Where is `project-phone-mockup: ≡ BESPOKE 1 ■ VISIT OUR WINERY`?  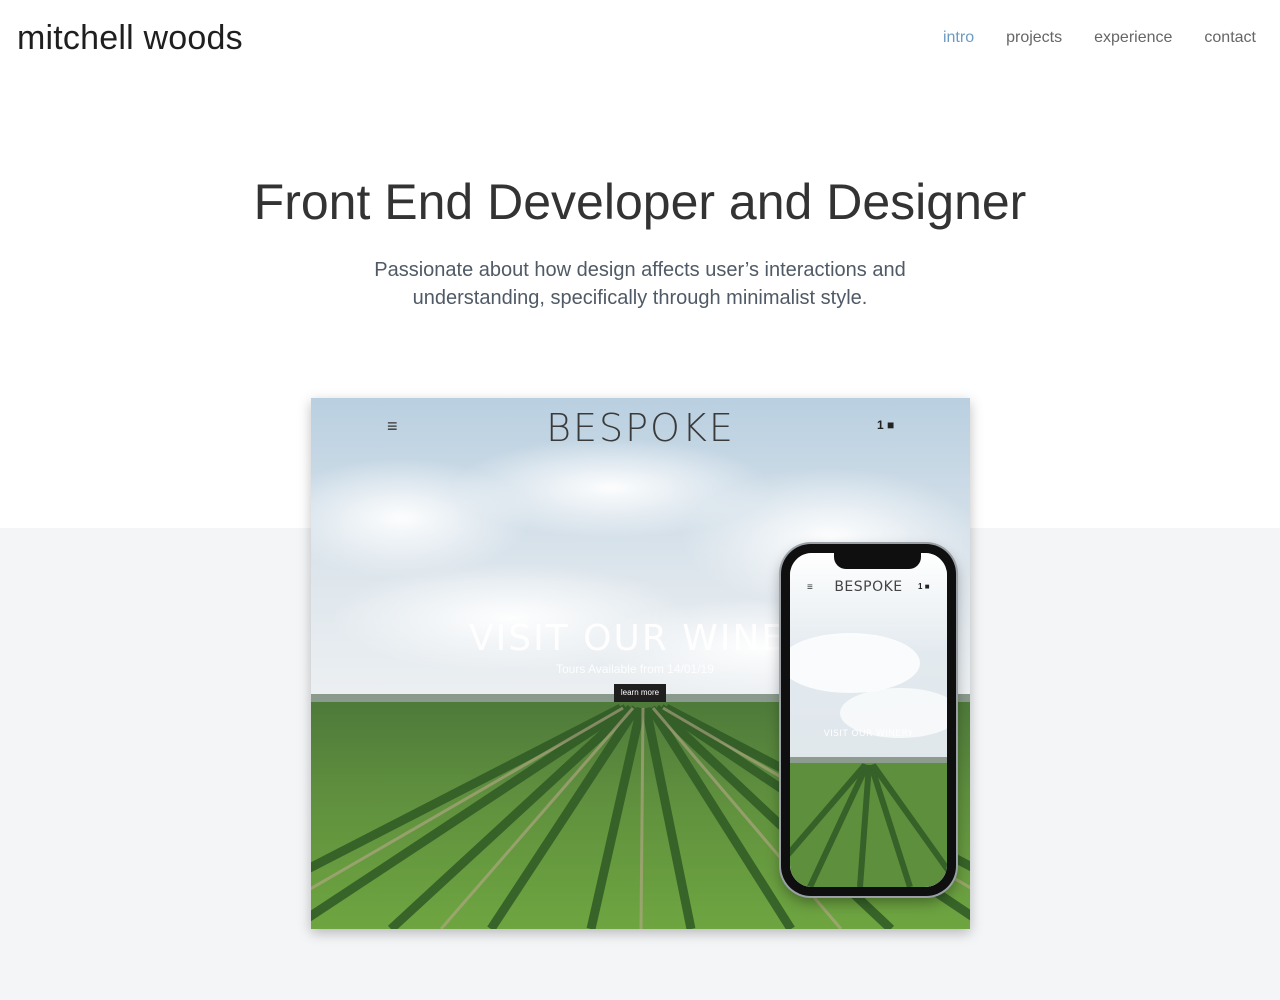
project-phone-mockup: ≡ BESPOKE 1 ■ VISIT OUR WINERY is located at coordinates (868, 720).